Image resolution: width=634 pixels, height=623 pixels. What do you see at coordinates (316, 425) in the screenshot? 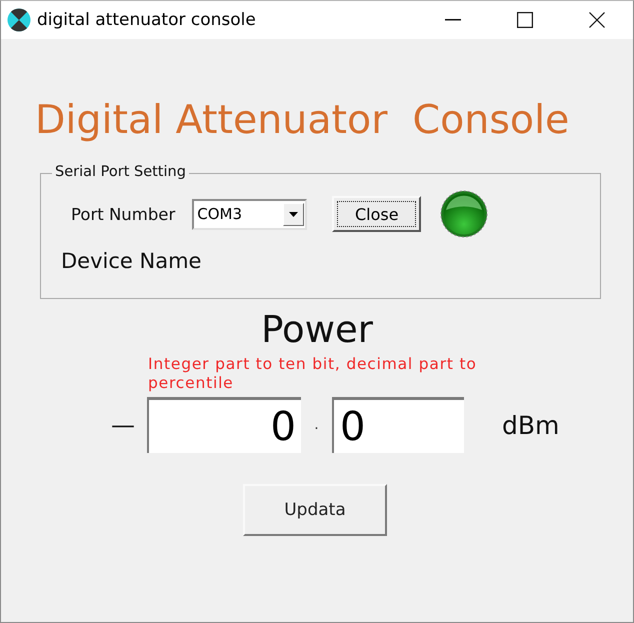
I see `decimal-point: .` at bounding box center [316, 425].